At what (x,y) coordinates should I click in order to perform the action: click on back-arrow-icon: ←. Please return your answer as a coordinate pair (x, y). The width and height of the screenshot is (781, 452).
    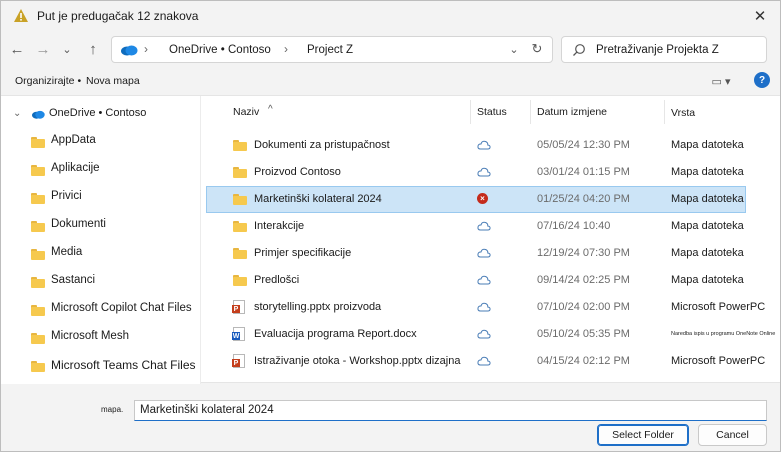
    Looking at the image, I should click on (17, 49).